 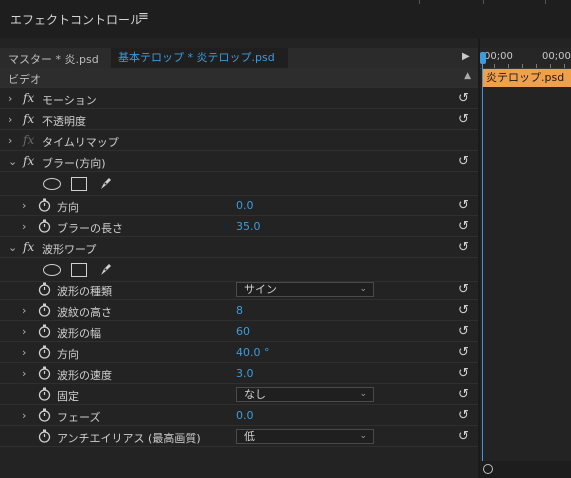 I want to click on antialias-dropdown: 低 ⌄, so click(x=305, y=436).